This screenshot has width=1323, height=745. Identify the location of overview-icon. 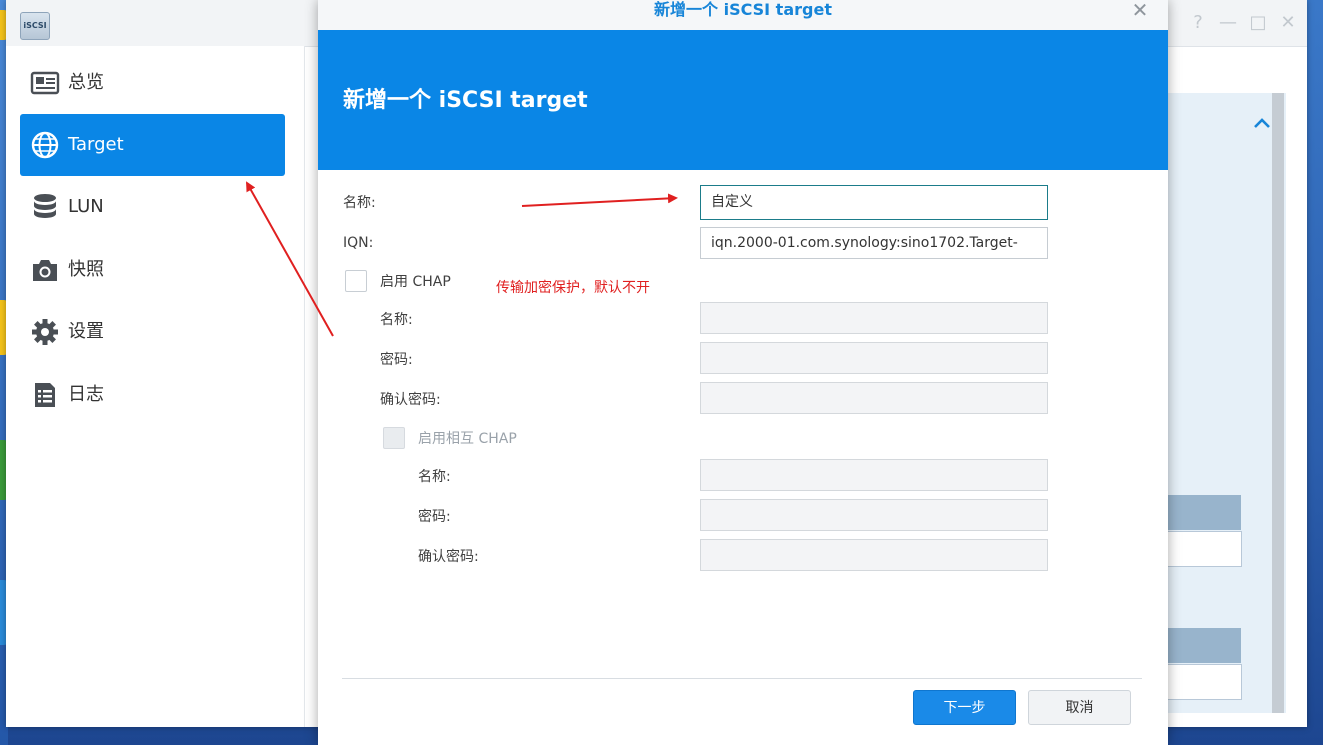
(45, 83).